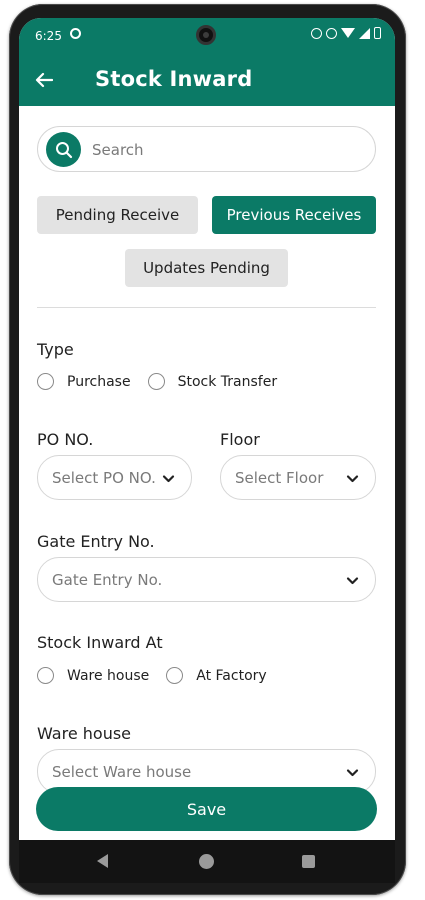 The width and height of the screenshot is (425, 900). I want to click on tab-updates-pending: Updates Pending, so click(206, 268).